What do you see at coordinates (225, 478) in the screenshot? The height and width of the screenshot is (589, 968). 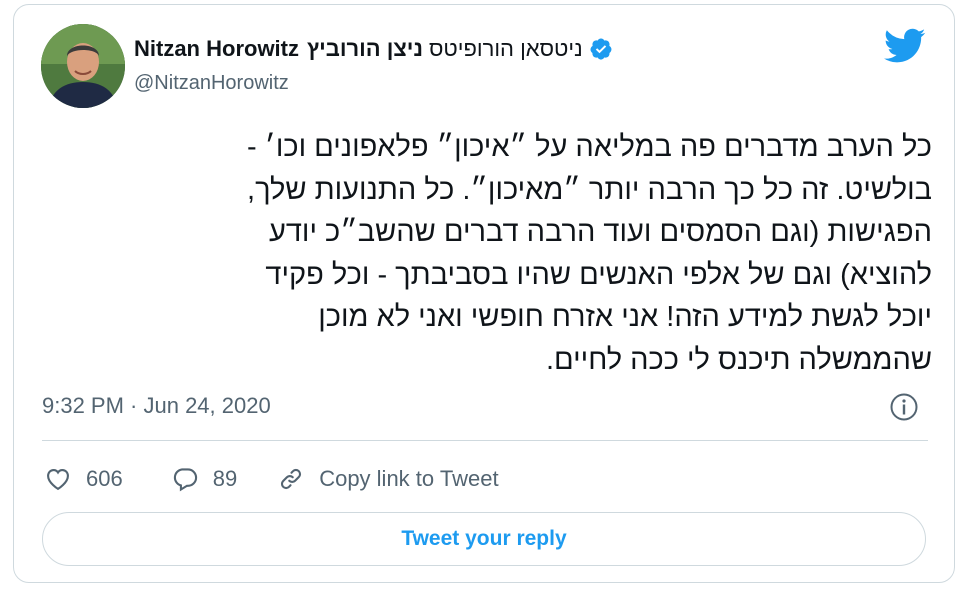 I see `reply-count: 89` at bounding box center [225, 478].